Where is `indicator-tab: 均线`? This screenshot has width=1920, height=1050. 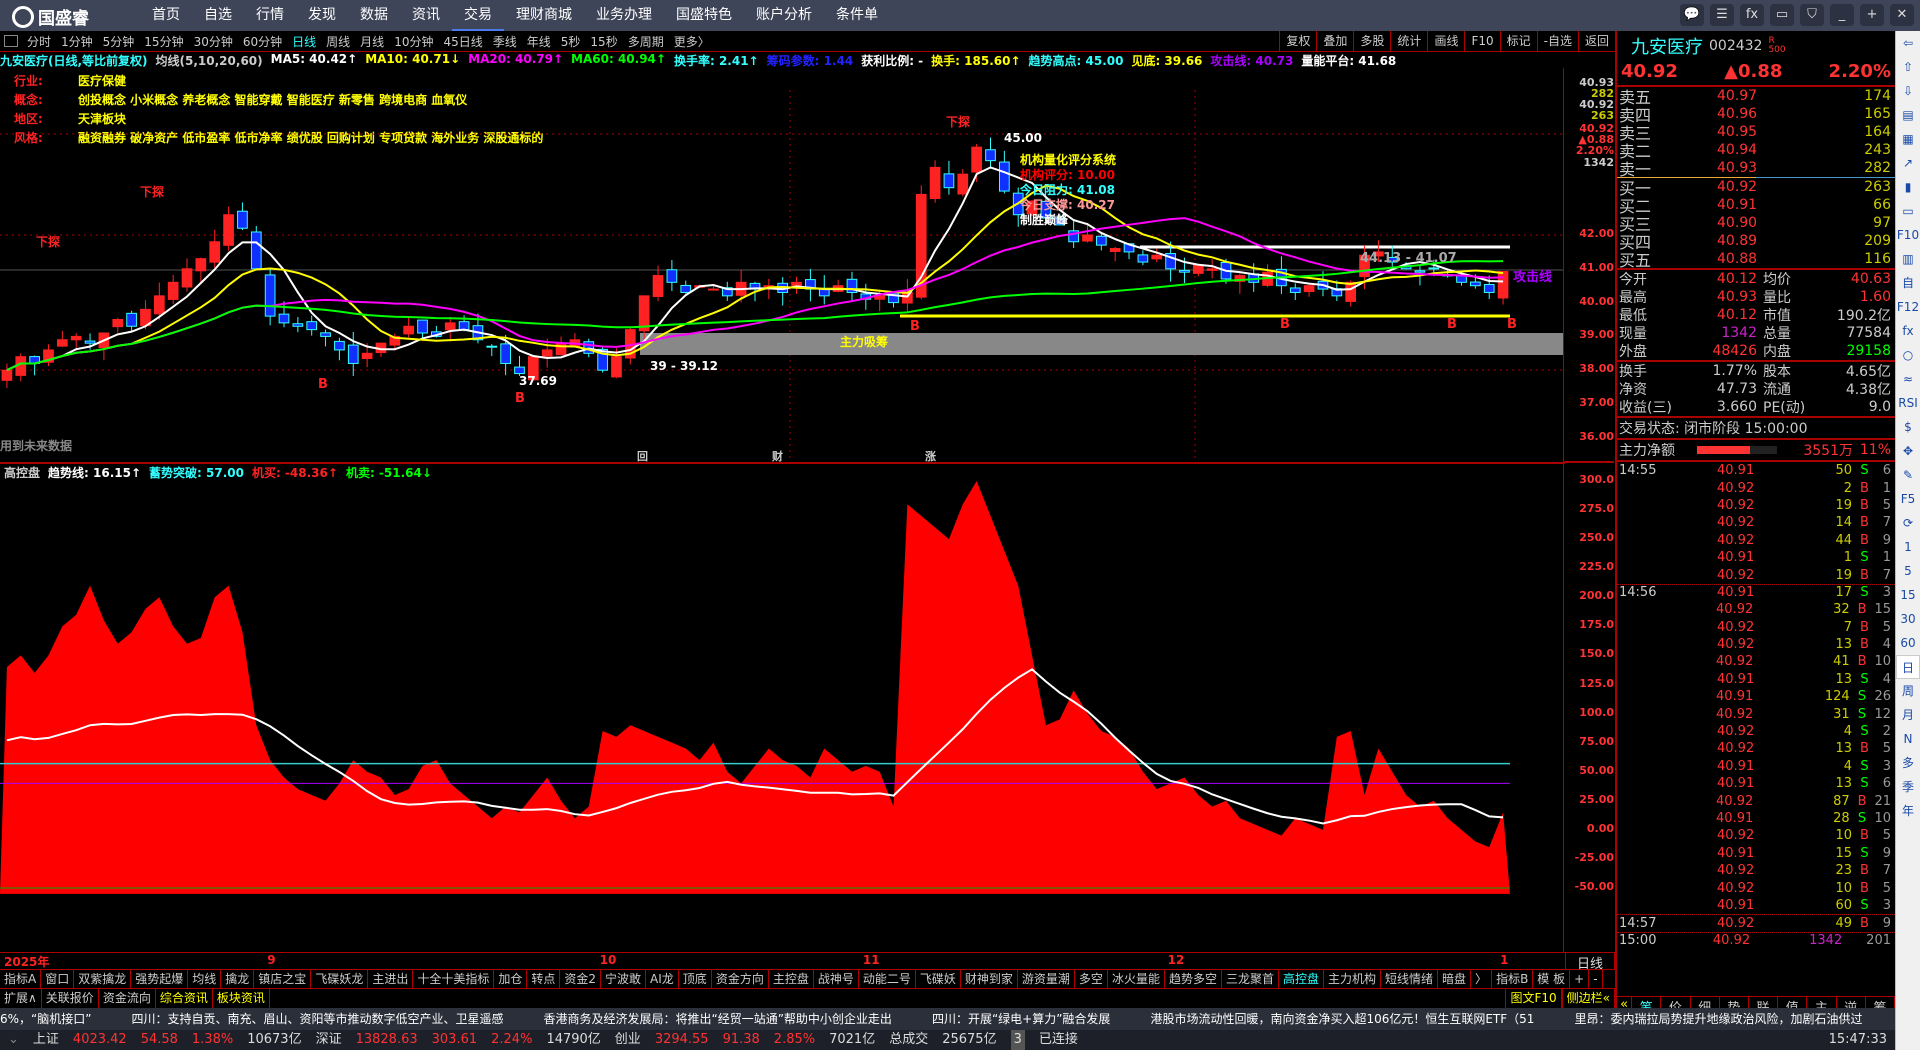 indicator-tab: 均线 is located at coordinates (205, 979).